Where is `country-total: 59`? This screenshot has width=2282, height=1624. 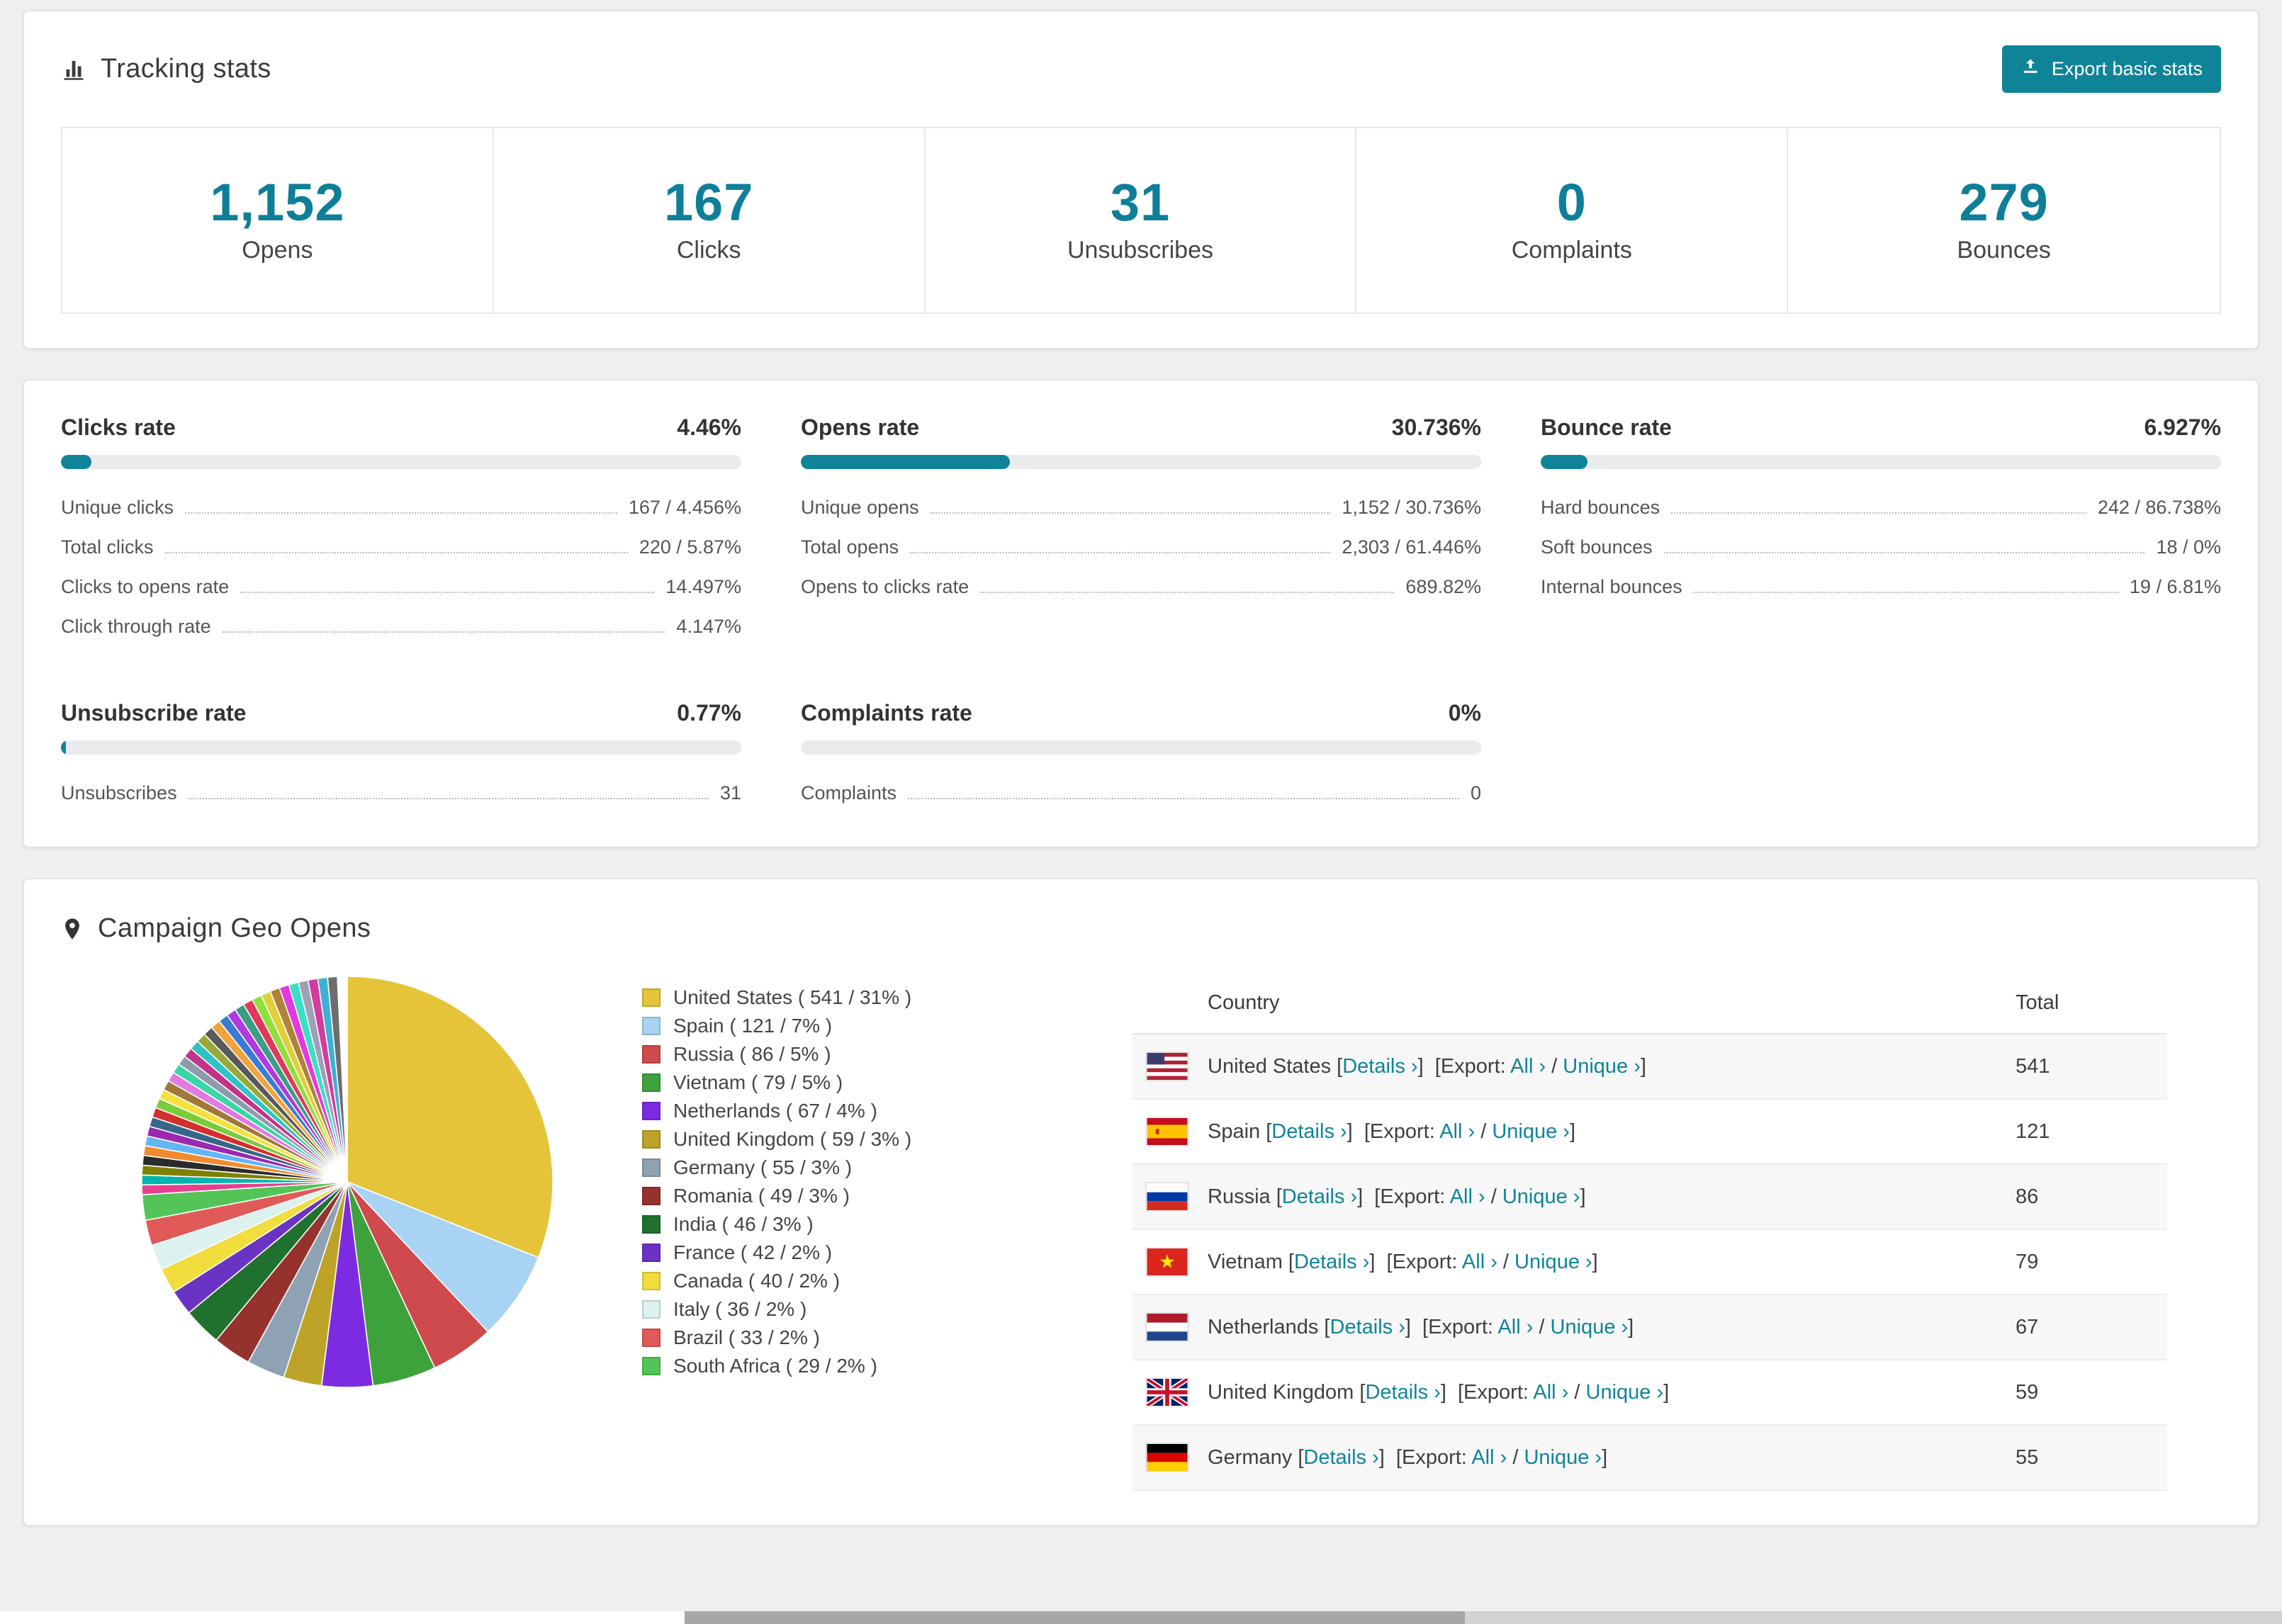 country-total: 59 is located at coordinates (2027, 1392).